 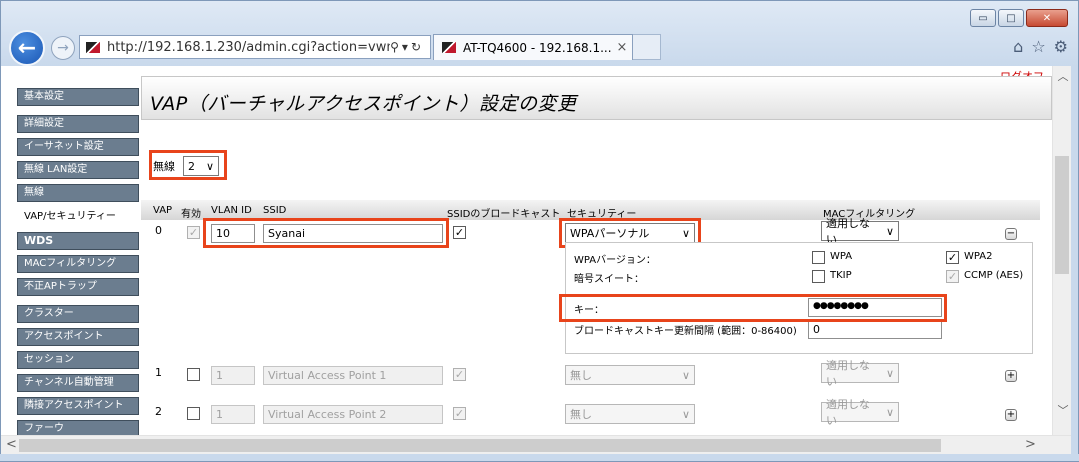 I want to click on scroll-up-icon: ︿, so click(x=1063, y=76).